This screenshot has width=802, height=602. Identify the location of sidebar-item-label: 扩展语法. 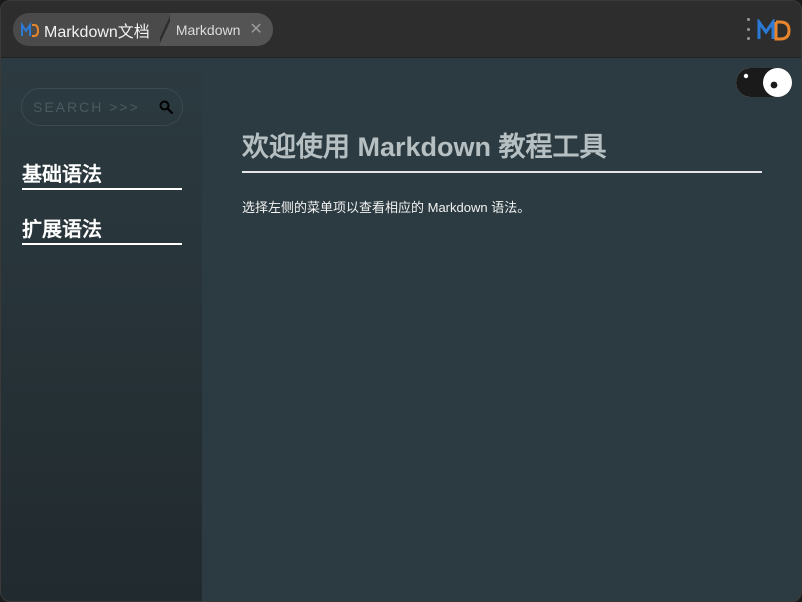
(62, 230).